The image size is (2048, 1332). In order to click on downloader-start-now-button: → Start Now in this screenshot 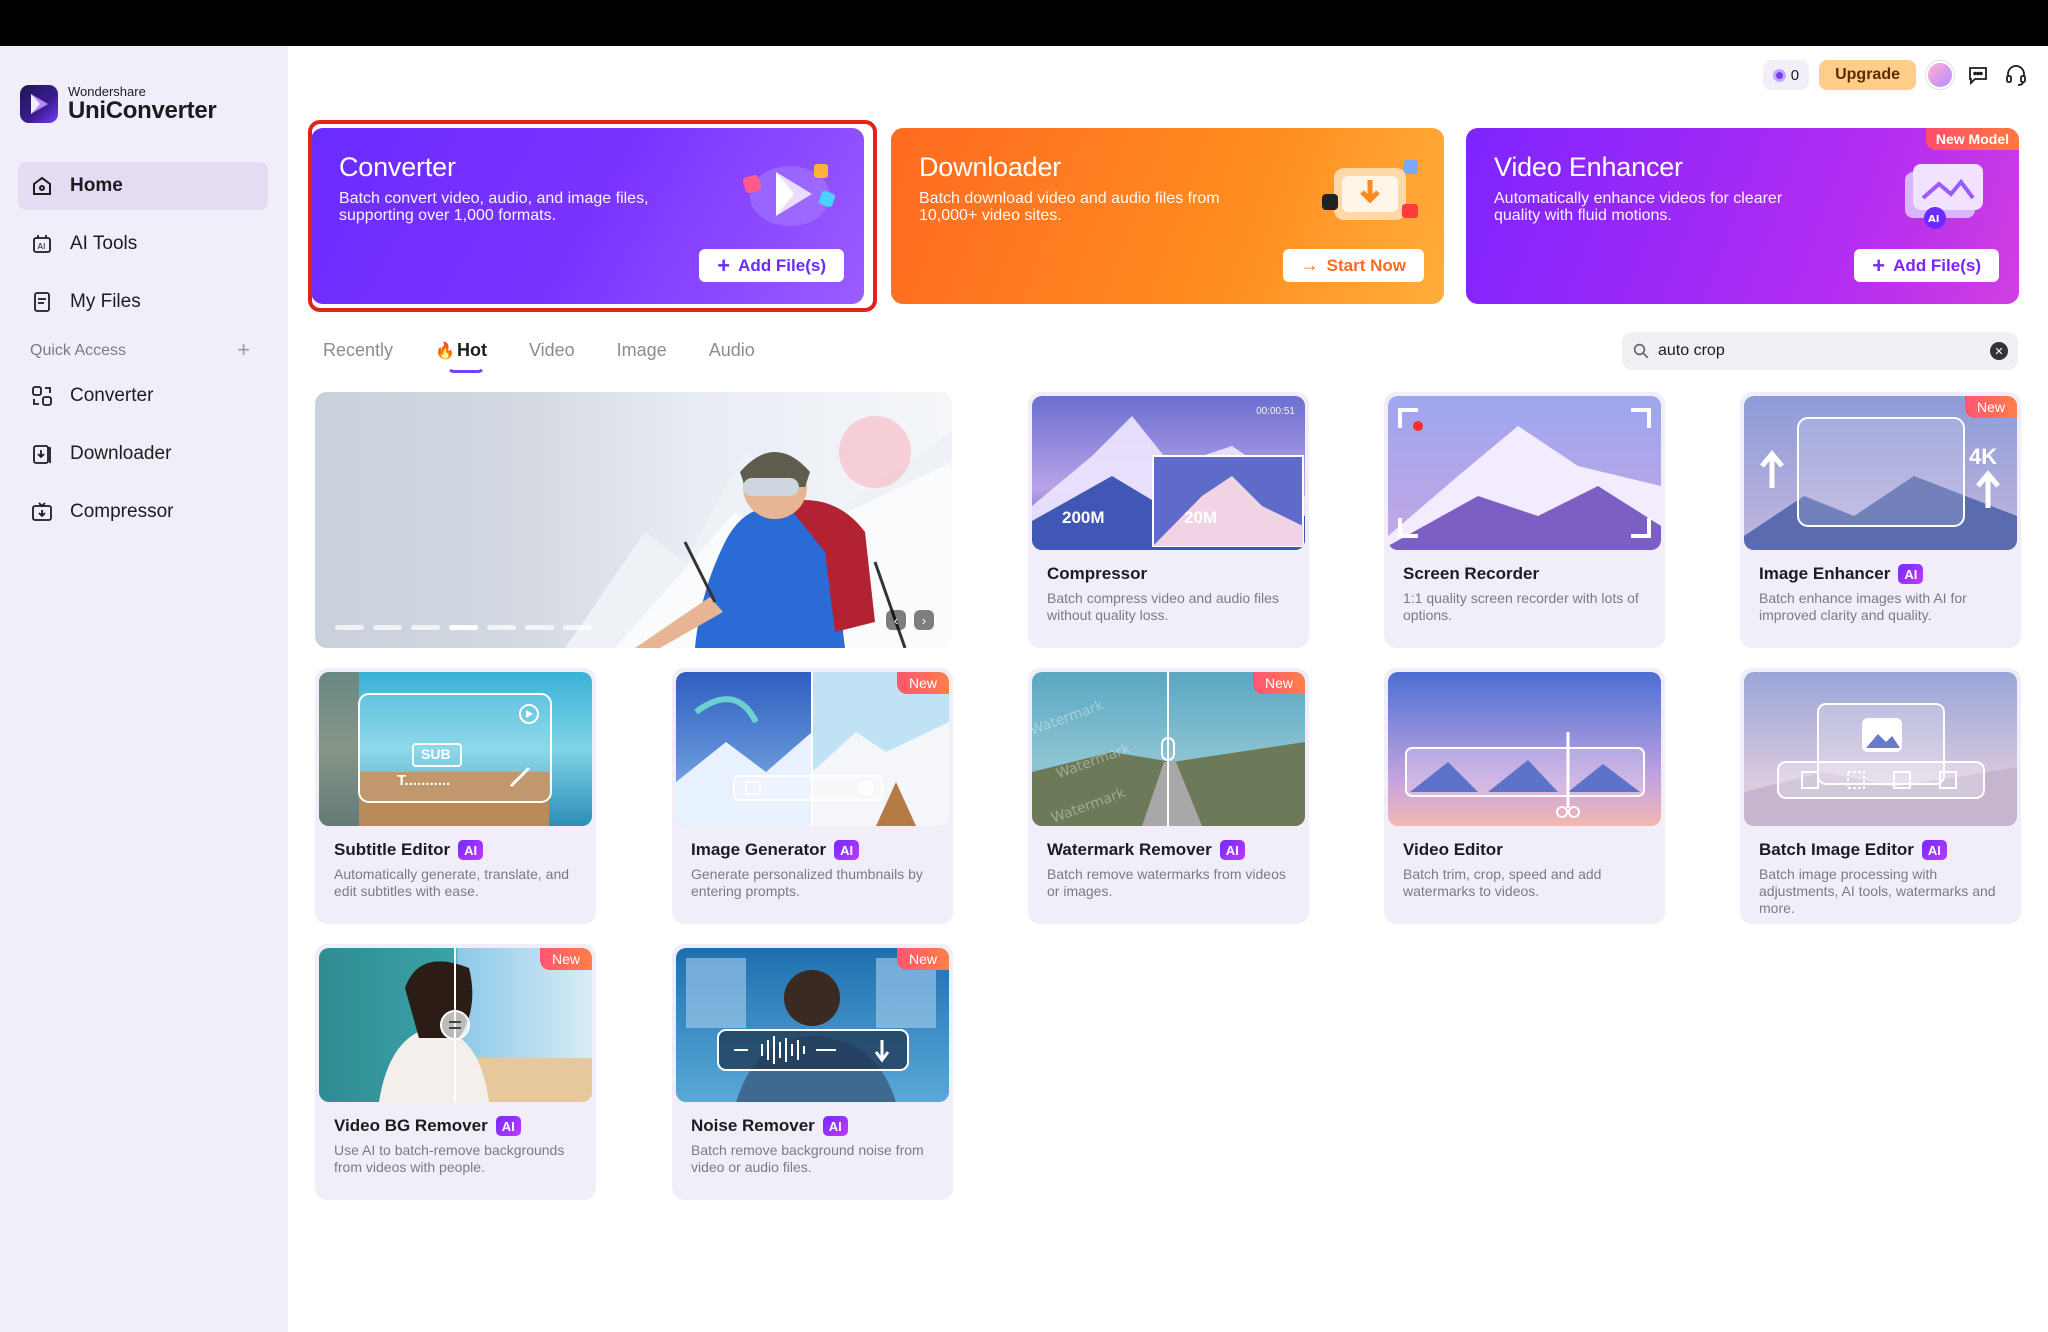, I will do `click(1353, 265)`.